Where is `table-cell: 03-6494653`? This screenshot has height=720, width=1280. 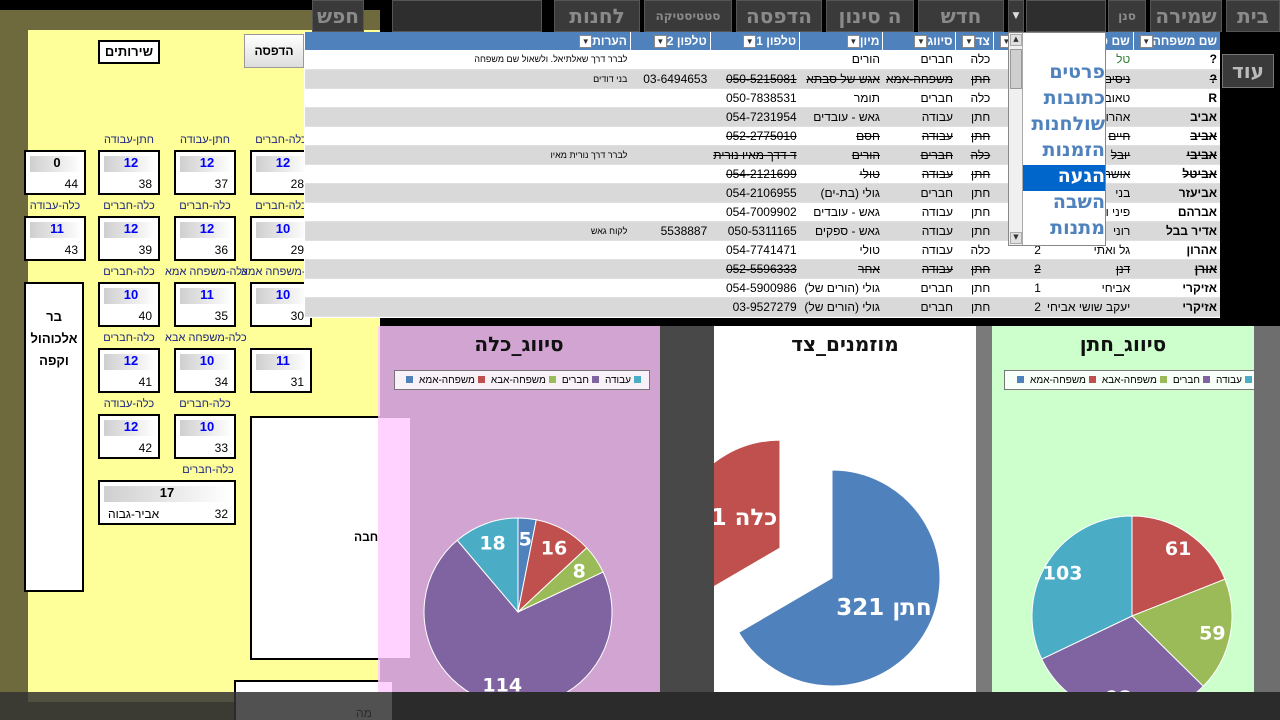 table-cell: 03-6494653 is located at coordinates (670, 79).